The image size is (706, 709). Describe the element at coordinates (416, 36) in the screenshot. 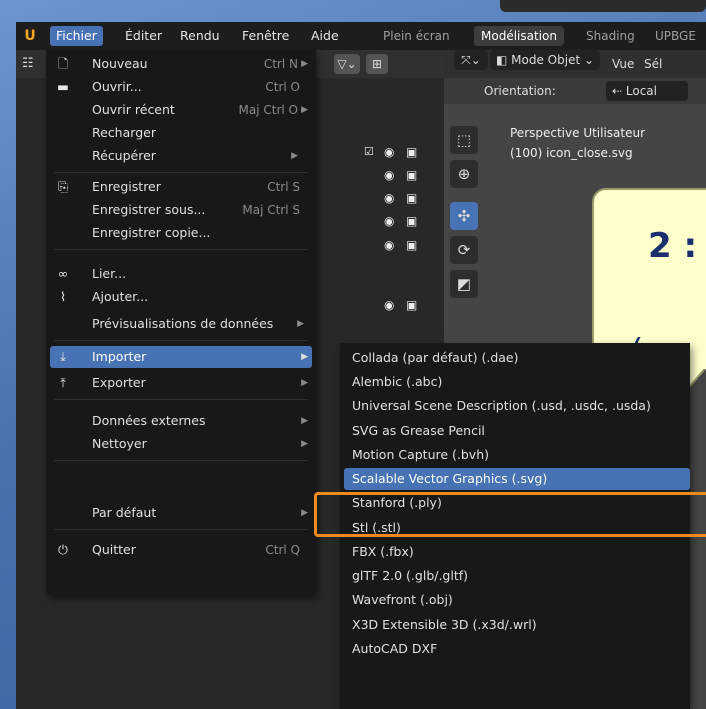

I see `tab-plein-ecran: Plein écran` at that location.